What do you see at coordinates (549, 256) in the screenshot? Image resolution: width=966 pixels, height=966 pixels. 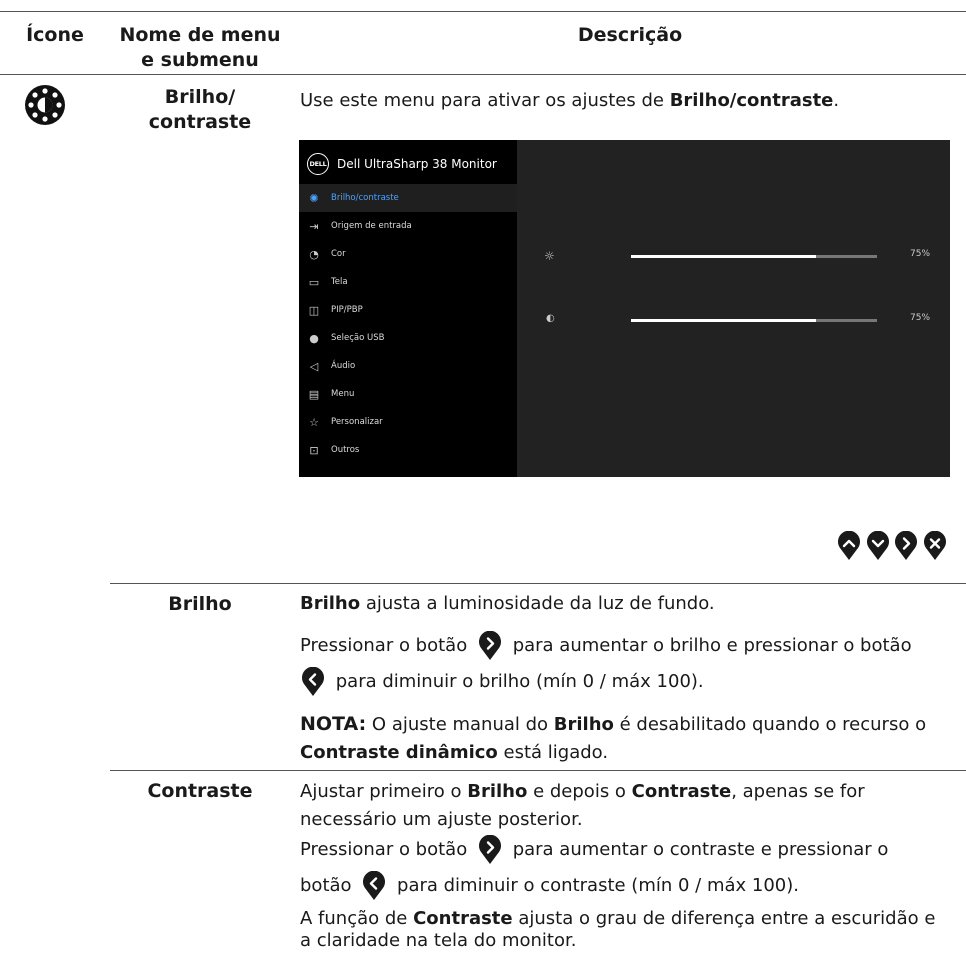 I see `sun-icon: ☼` at bounding box center [549, 256].